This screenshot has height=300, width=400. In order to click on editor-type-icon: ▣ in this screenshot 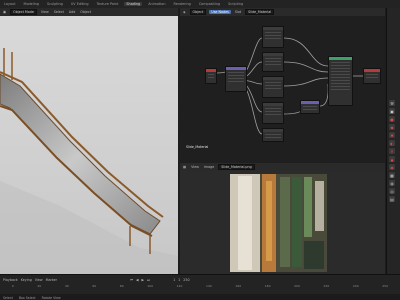, I will do `click(4, 12)`.